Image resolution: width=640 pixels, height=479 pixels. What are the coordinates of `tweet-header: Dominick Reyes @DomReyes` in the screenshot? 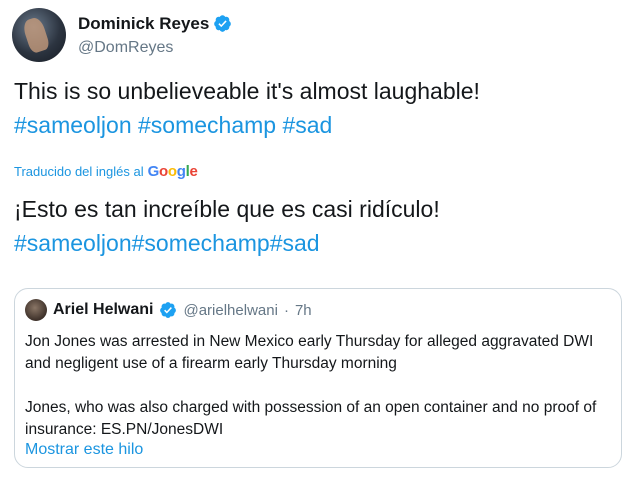 It's located at (122, 35).